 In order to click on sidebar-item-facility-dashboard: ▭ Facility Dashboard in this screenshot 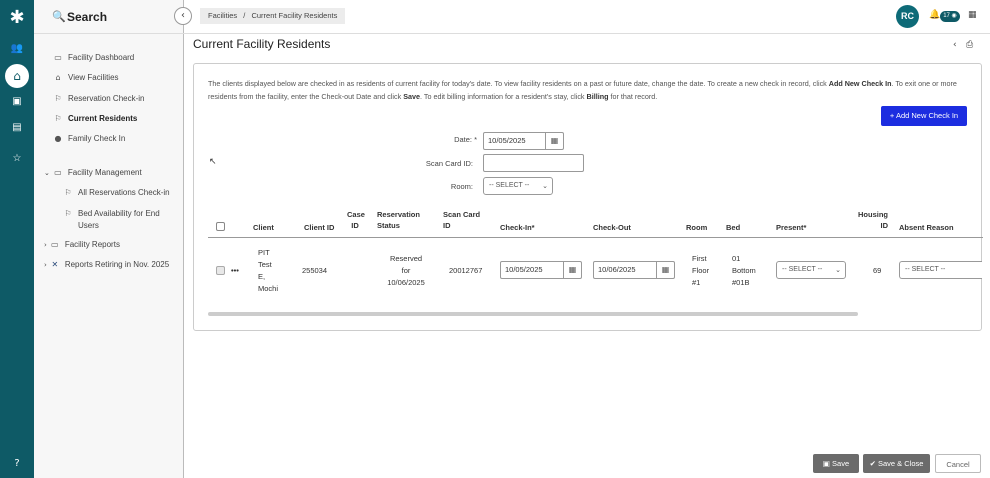, I will do `click(93, 60)`.